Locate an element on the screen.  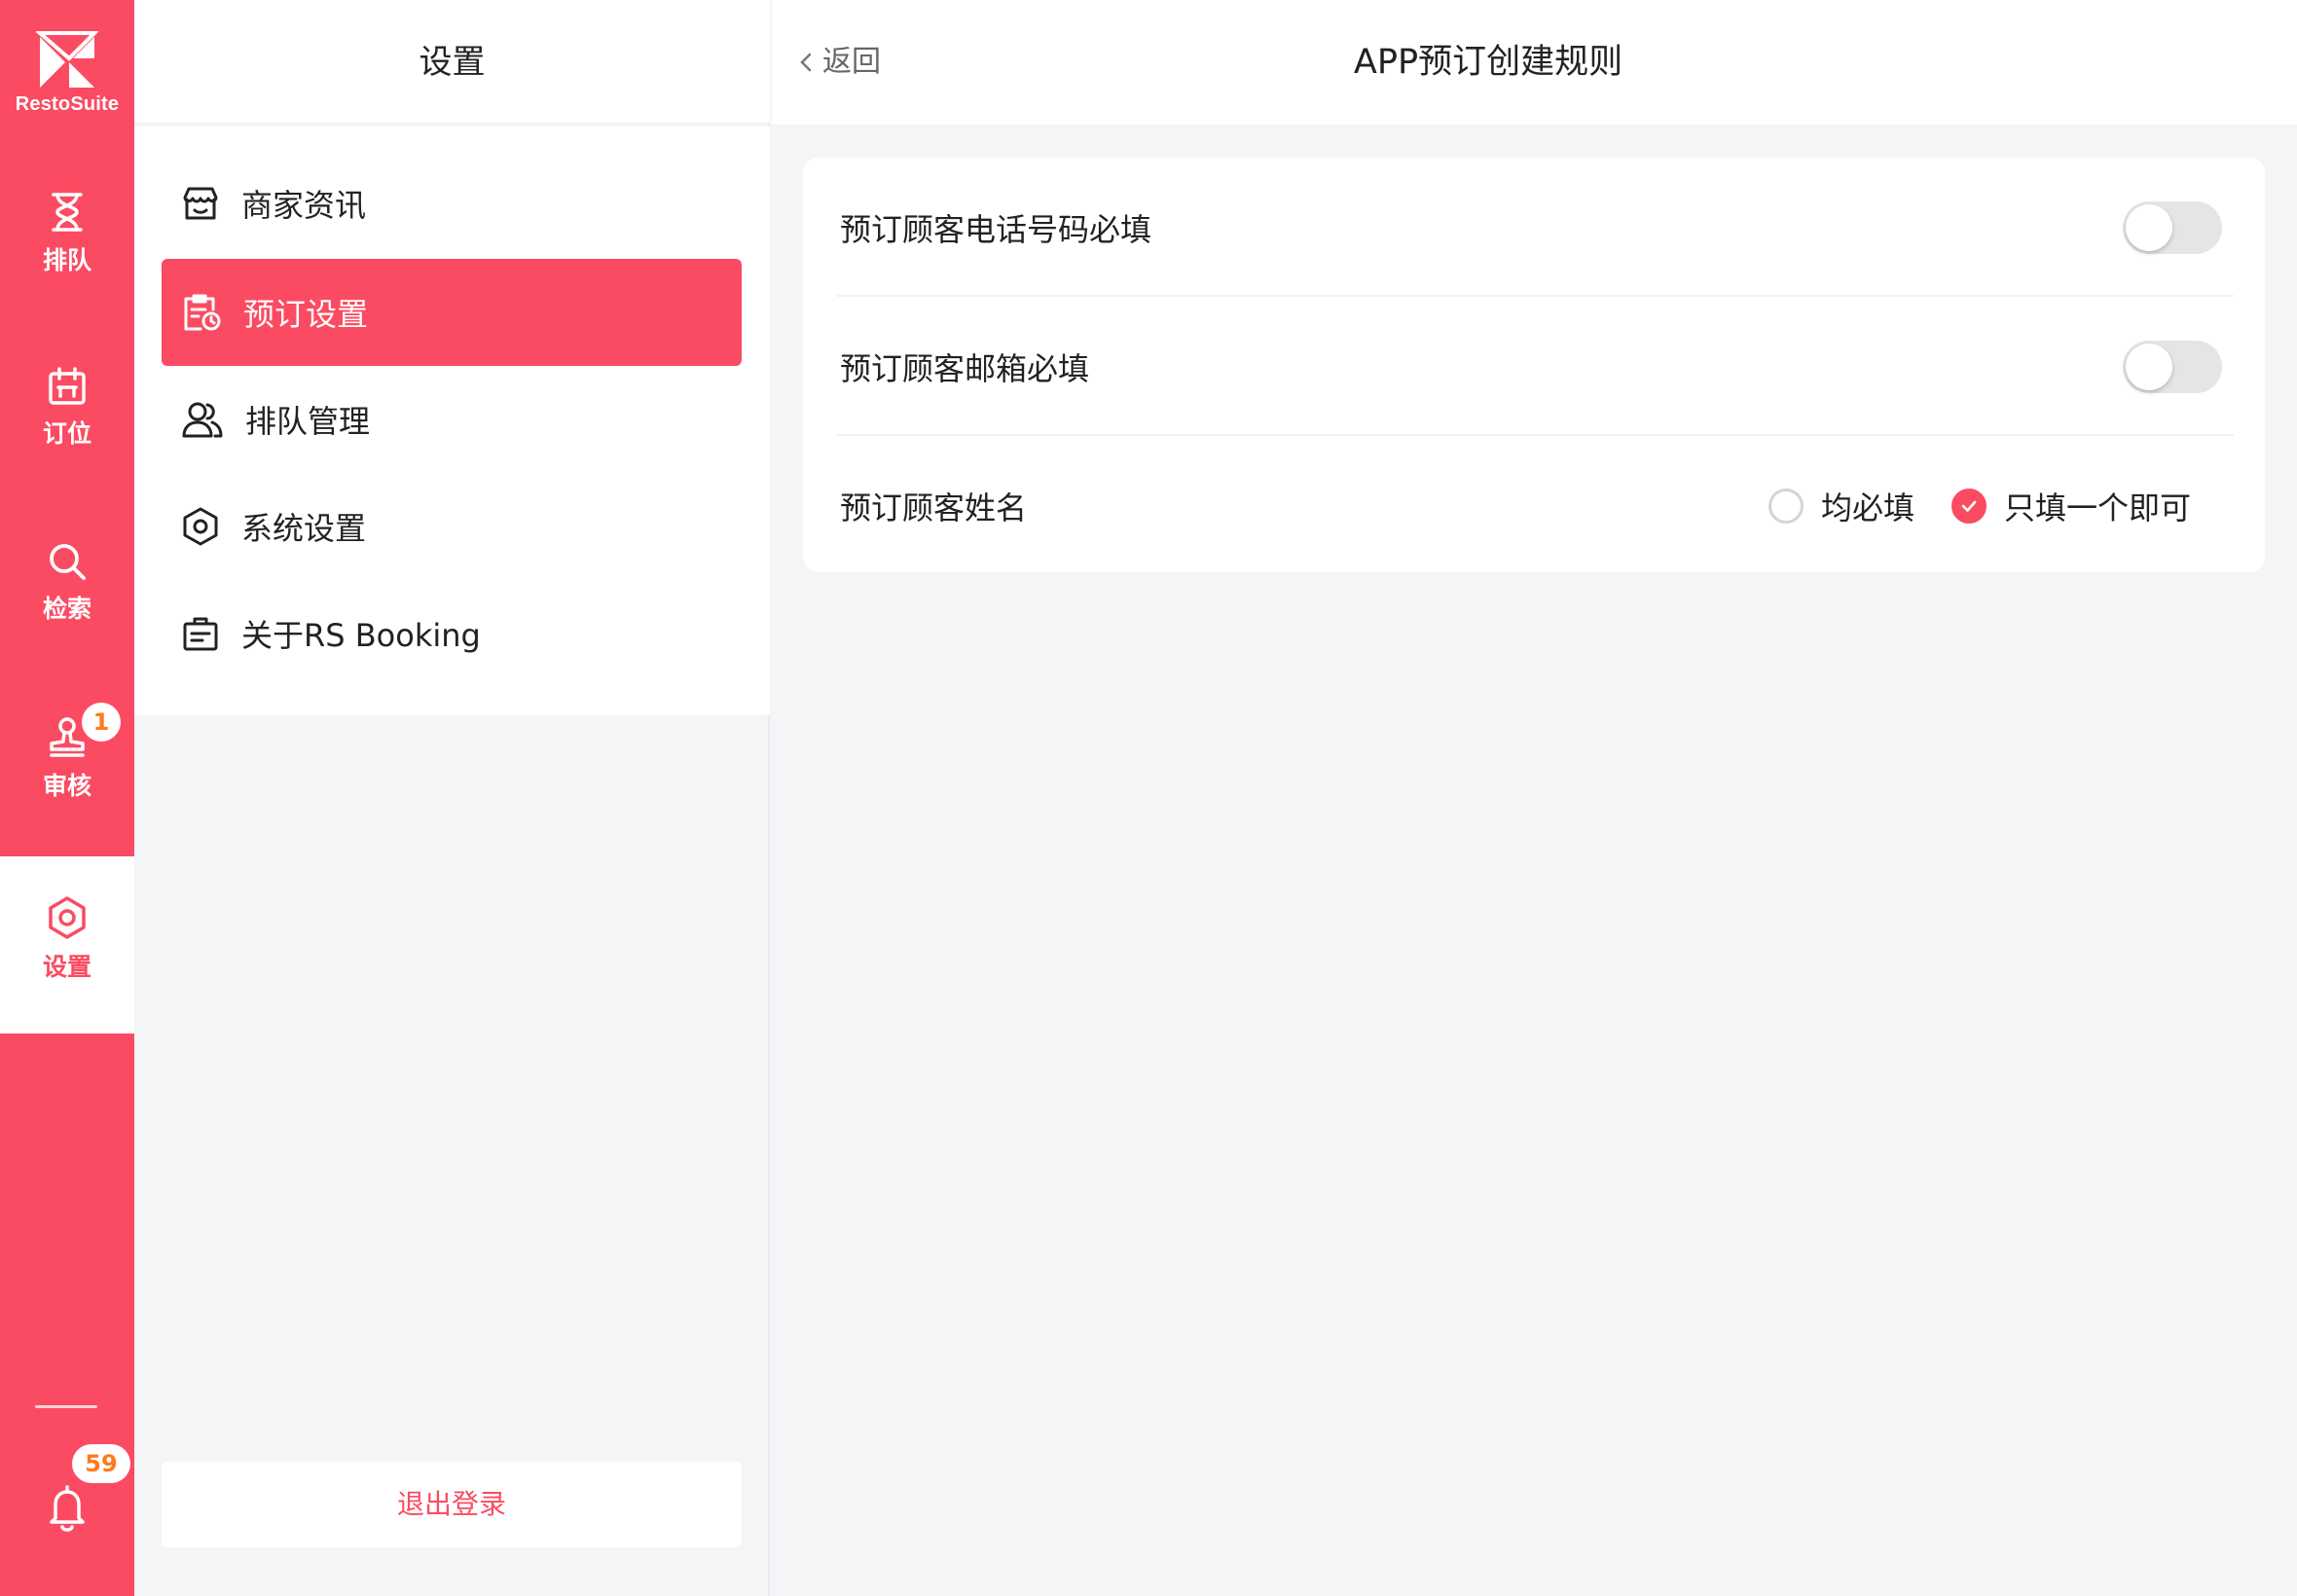
app-logo: RestoSuite is located at coordinates (67, 72).